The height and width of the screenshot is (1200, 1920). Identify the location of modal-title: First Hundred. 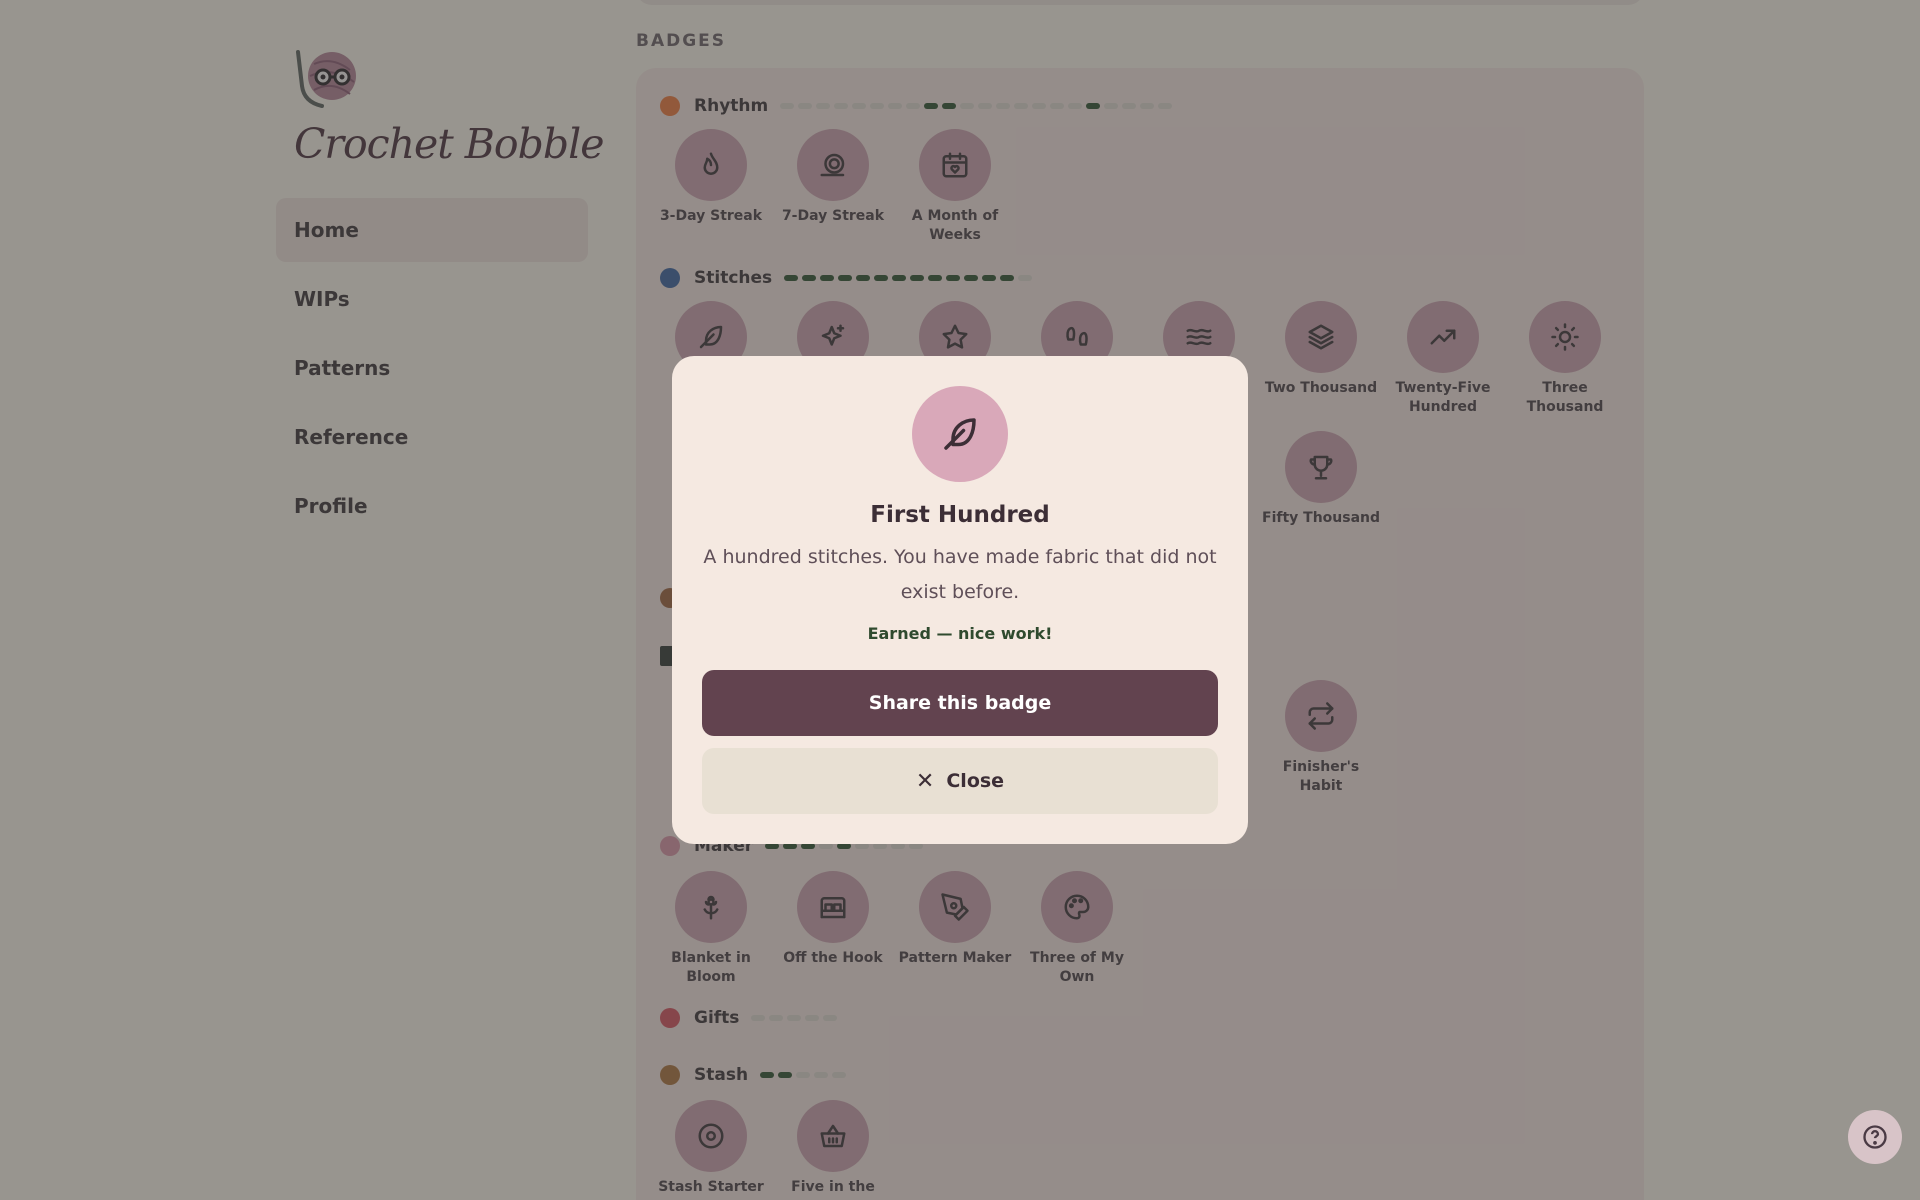
(960, 515).